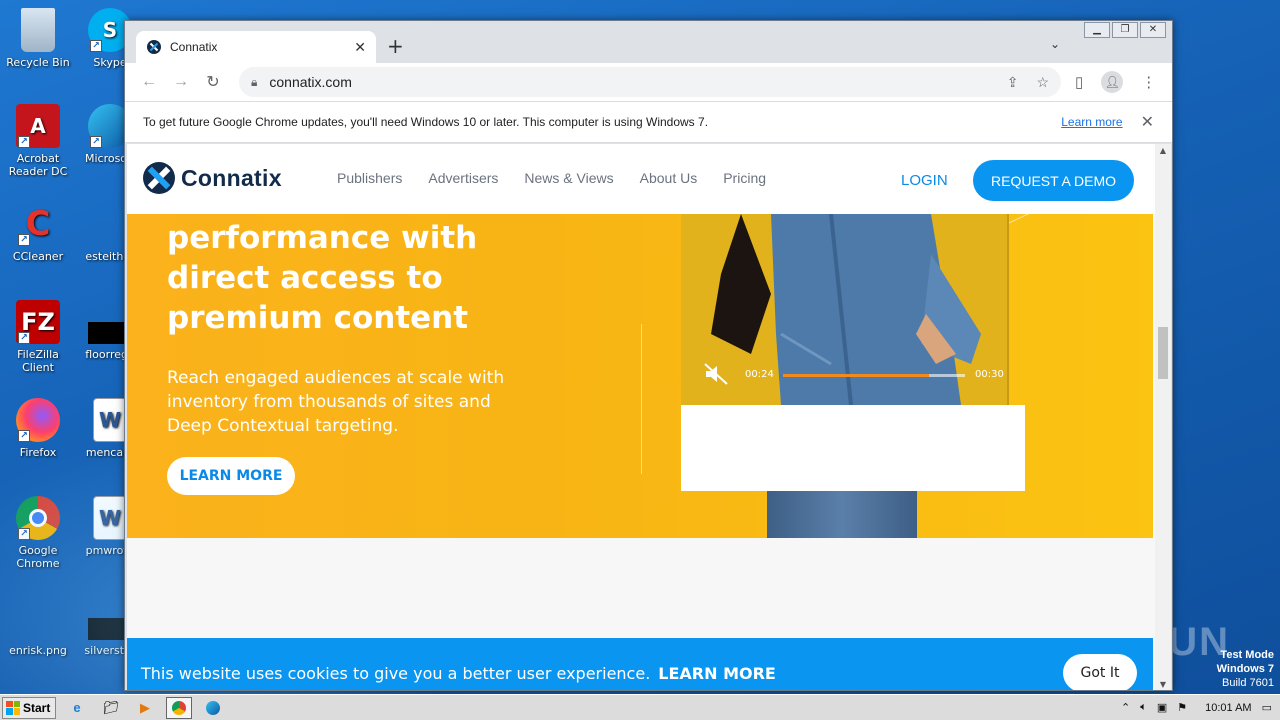 Image resolution: width=1280 pixels, height=720 pixels. What do you see at coordinates (759, 374) in the screenshot?
I see `video-current-time: 00:24` at bounding box center [759, 374].